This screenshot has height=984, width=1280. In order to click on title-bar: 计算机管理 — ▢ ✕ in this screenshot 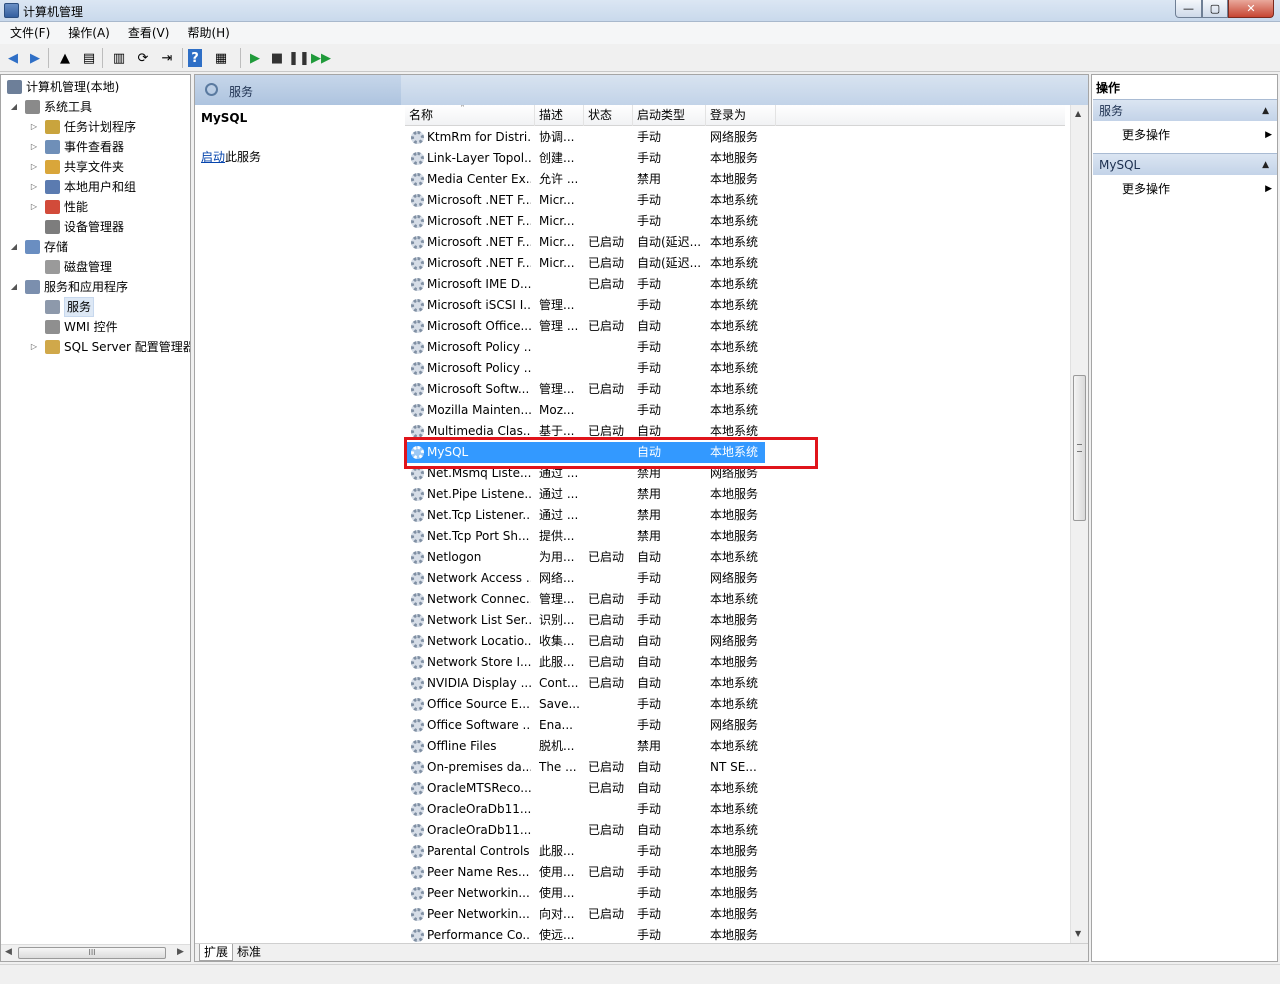, I will do `click(640, 11)`.